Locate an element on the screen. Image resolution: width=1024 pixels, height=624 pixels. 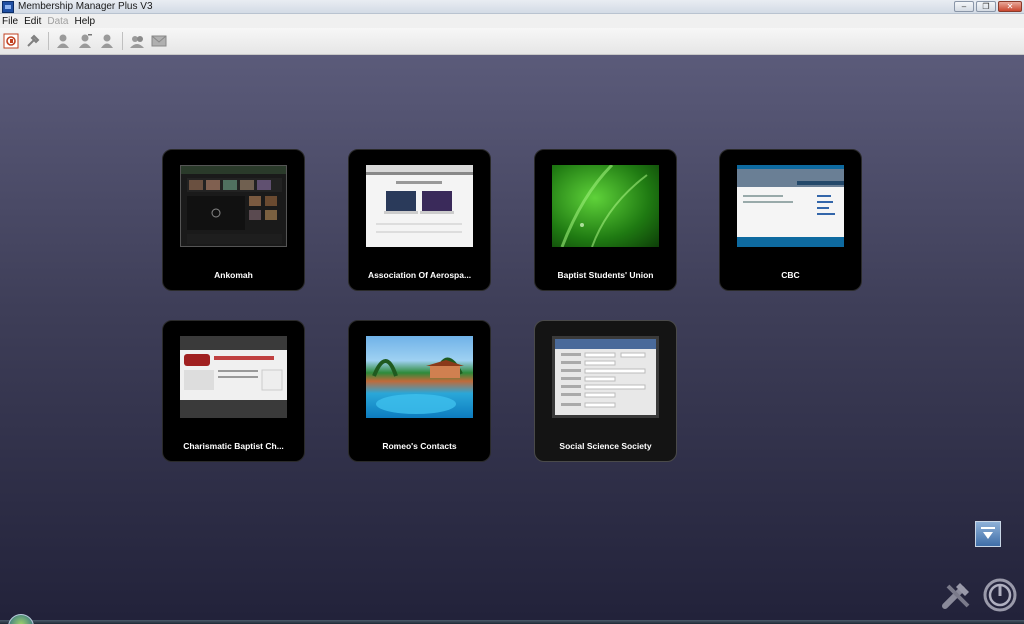
database-tile-baptist-students-union: Baptist Students' Union is located at coordinates (605, 220).